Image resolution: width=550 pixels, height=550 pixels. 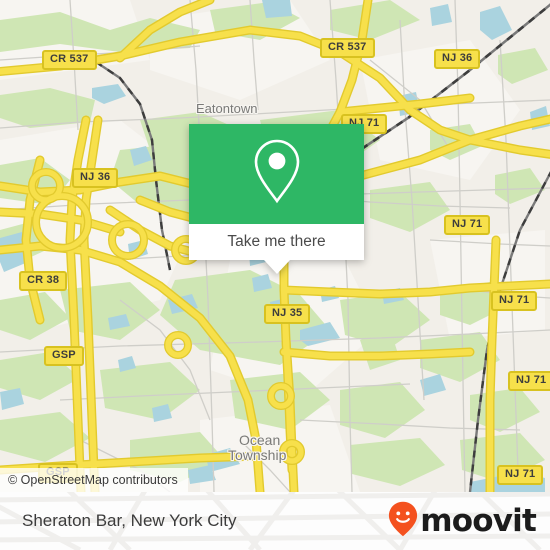 I want to click on page-title: Sheraton Bar, New York City, so click(x=129, y=521).